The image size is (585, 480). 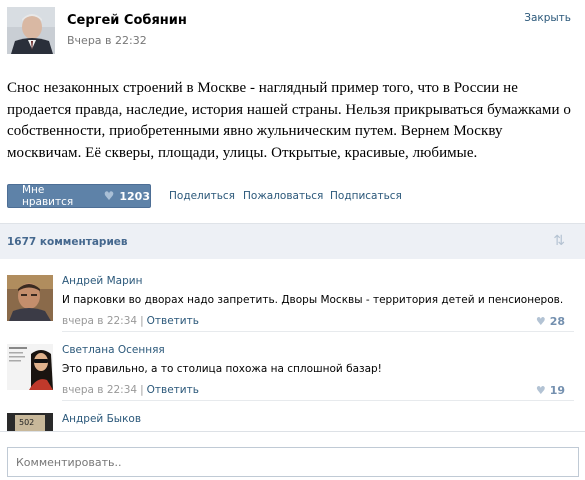 What do you see at coordinates (102, 281) in the screenshot?
I see `commenter-name: Андрей Марин` at bounding box center [102, 281].